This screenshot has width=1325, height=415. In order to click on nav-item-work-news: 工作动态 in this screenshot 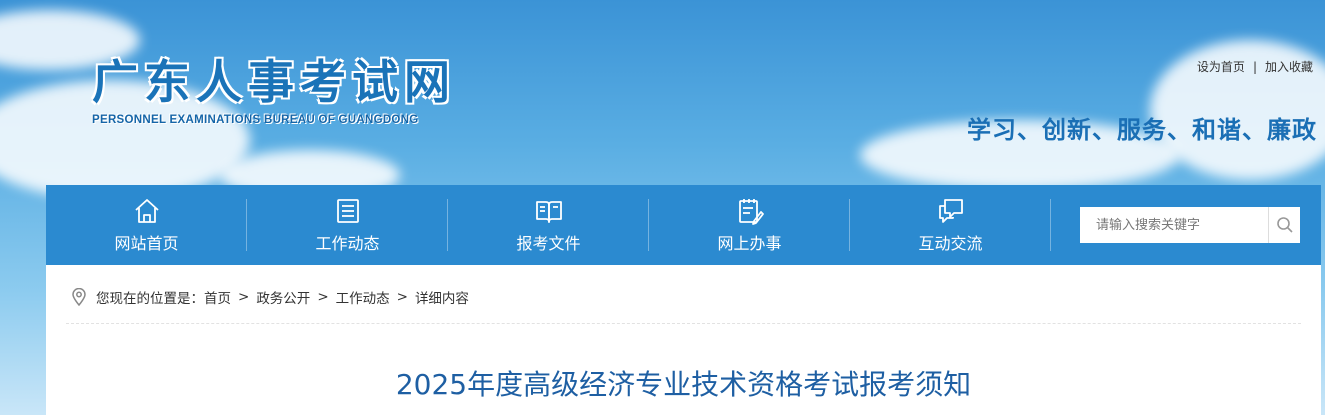, I will do `click(347, 225)`.